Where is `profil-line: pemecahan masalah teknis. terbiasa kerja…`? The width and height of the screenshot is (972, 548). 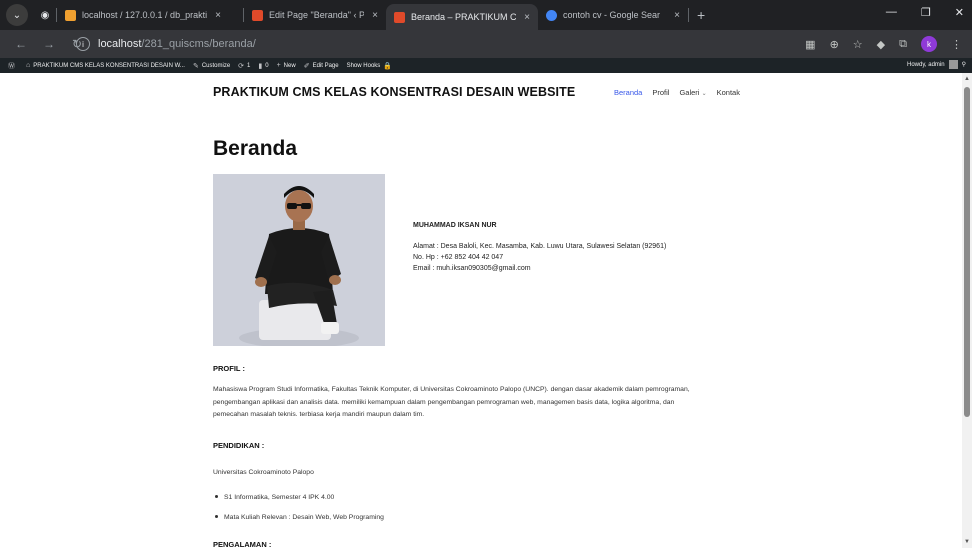
profil-line: pemecahan masalah teknis. terbiasa kerja… is located at coordinates (319, 414).